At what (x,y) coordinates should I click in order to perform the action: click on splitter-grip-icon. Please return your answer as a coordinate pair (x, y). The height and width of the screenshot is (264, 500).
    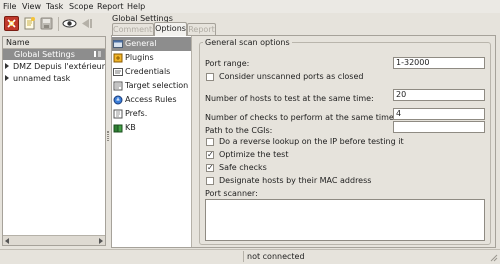
    Looking at the image, I should click on (108, 136).